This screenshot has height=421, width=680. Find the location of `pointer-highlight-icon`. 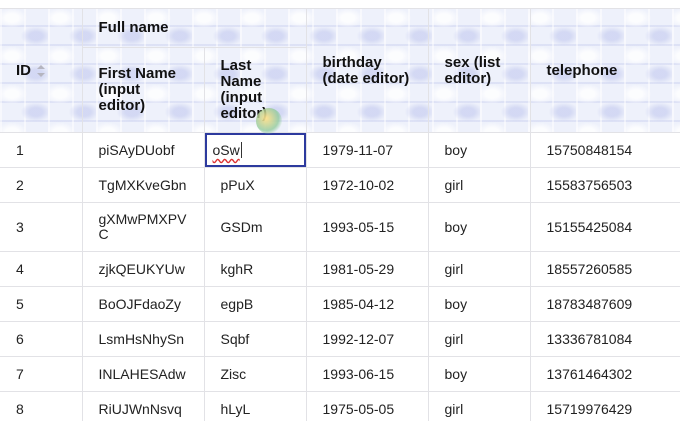

pointer-highlight-icon is located at coordinates (269, 121).